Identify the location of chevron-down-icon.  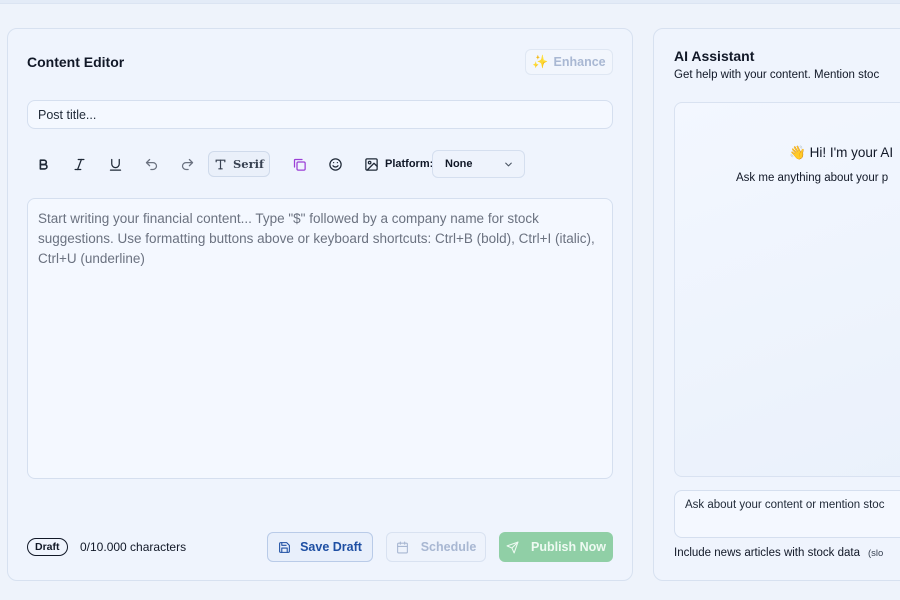
(508, 164).